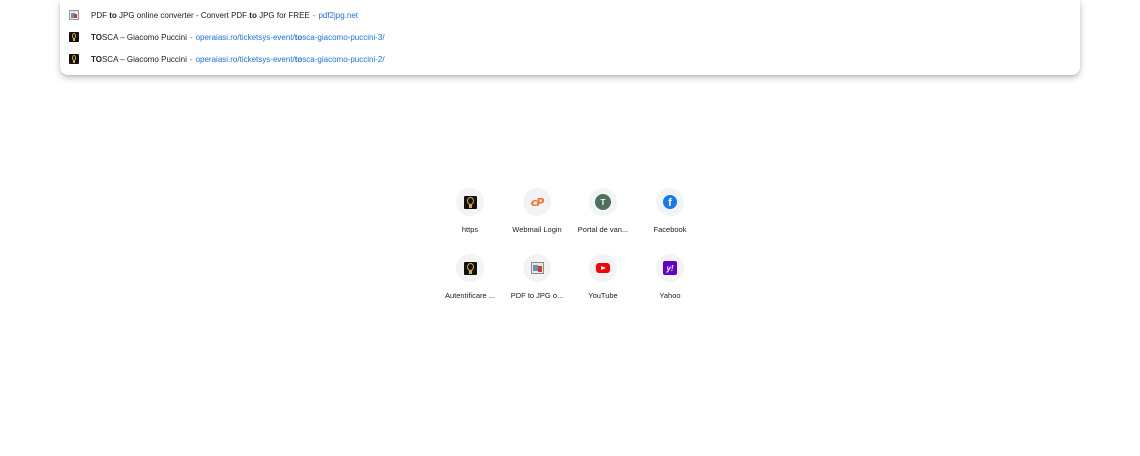 This screenshot has width=1140, height=456. I want to click on facebook-icon: f, so click(670, 202).